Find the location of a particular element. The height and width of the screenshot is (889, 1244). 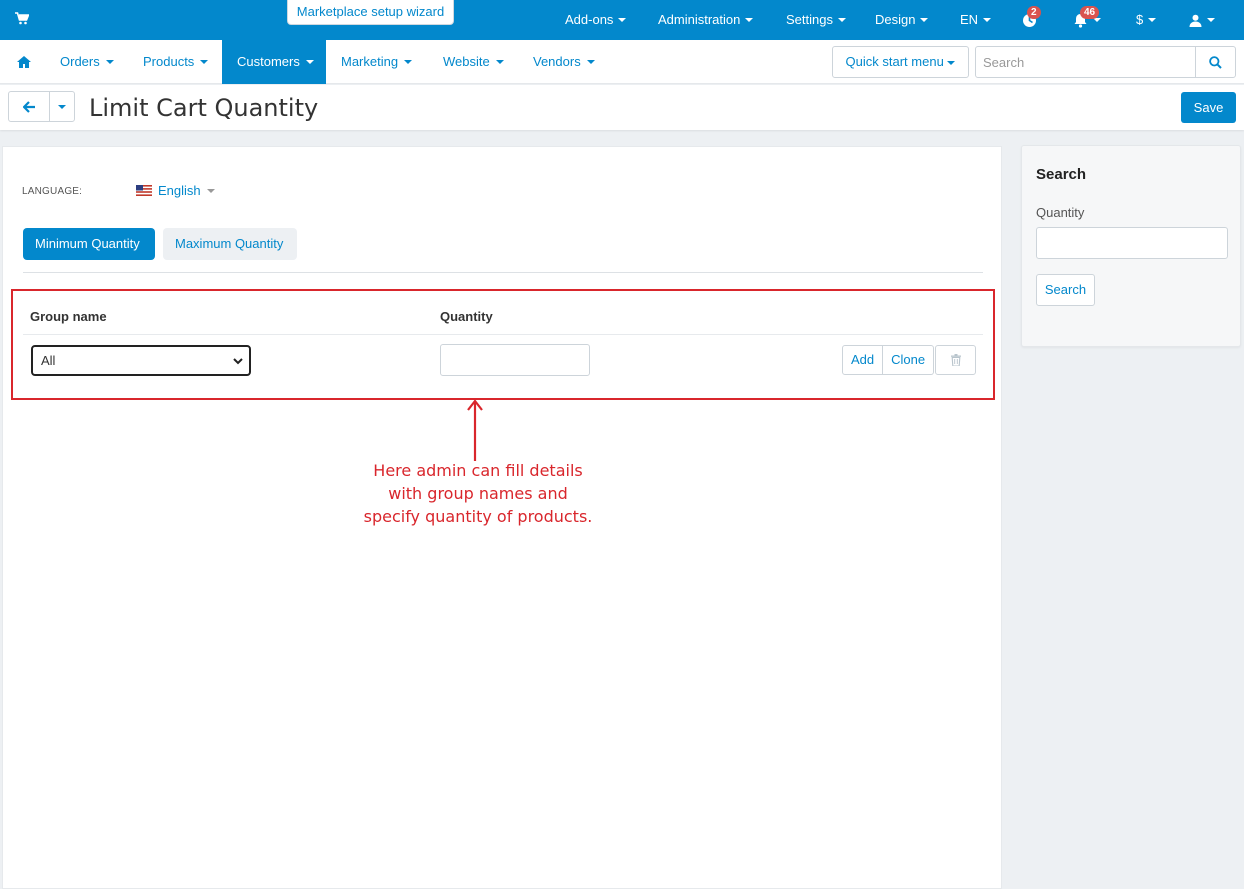

language-selector: English is located at coordinates (175, 190).